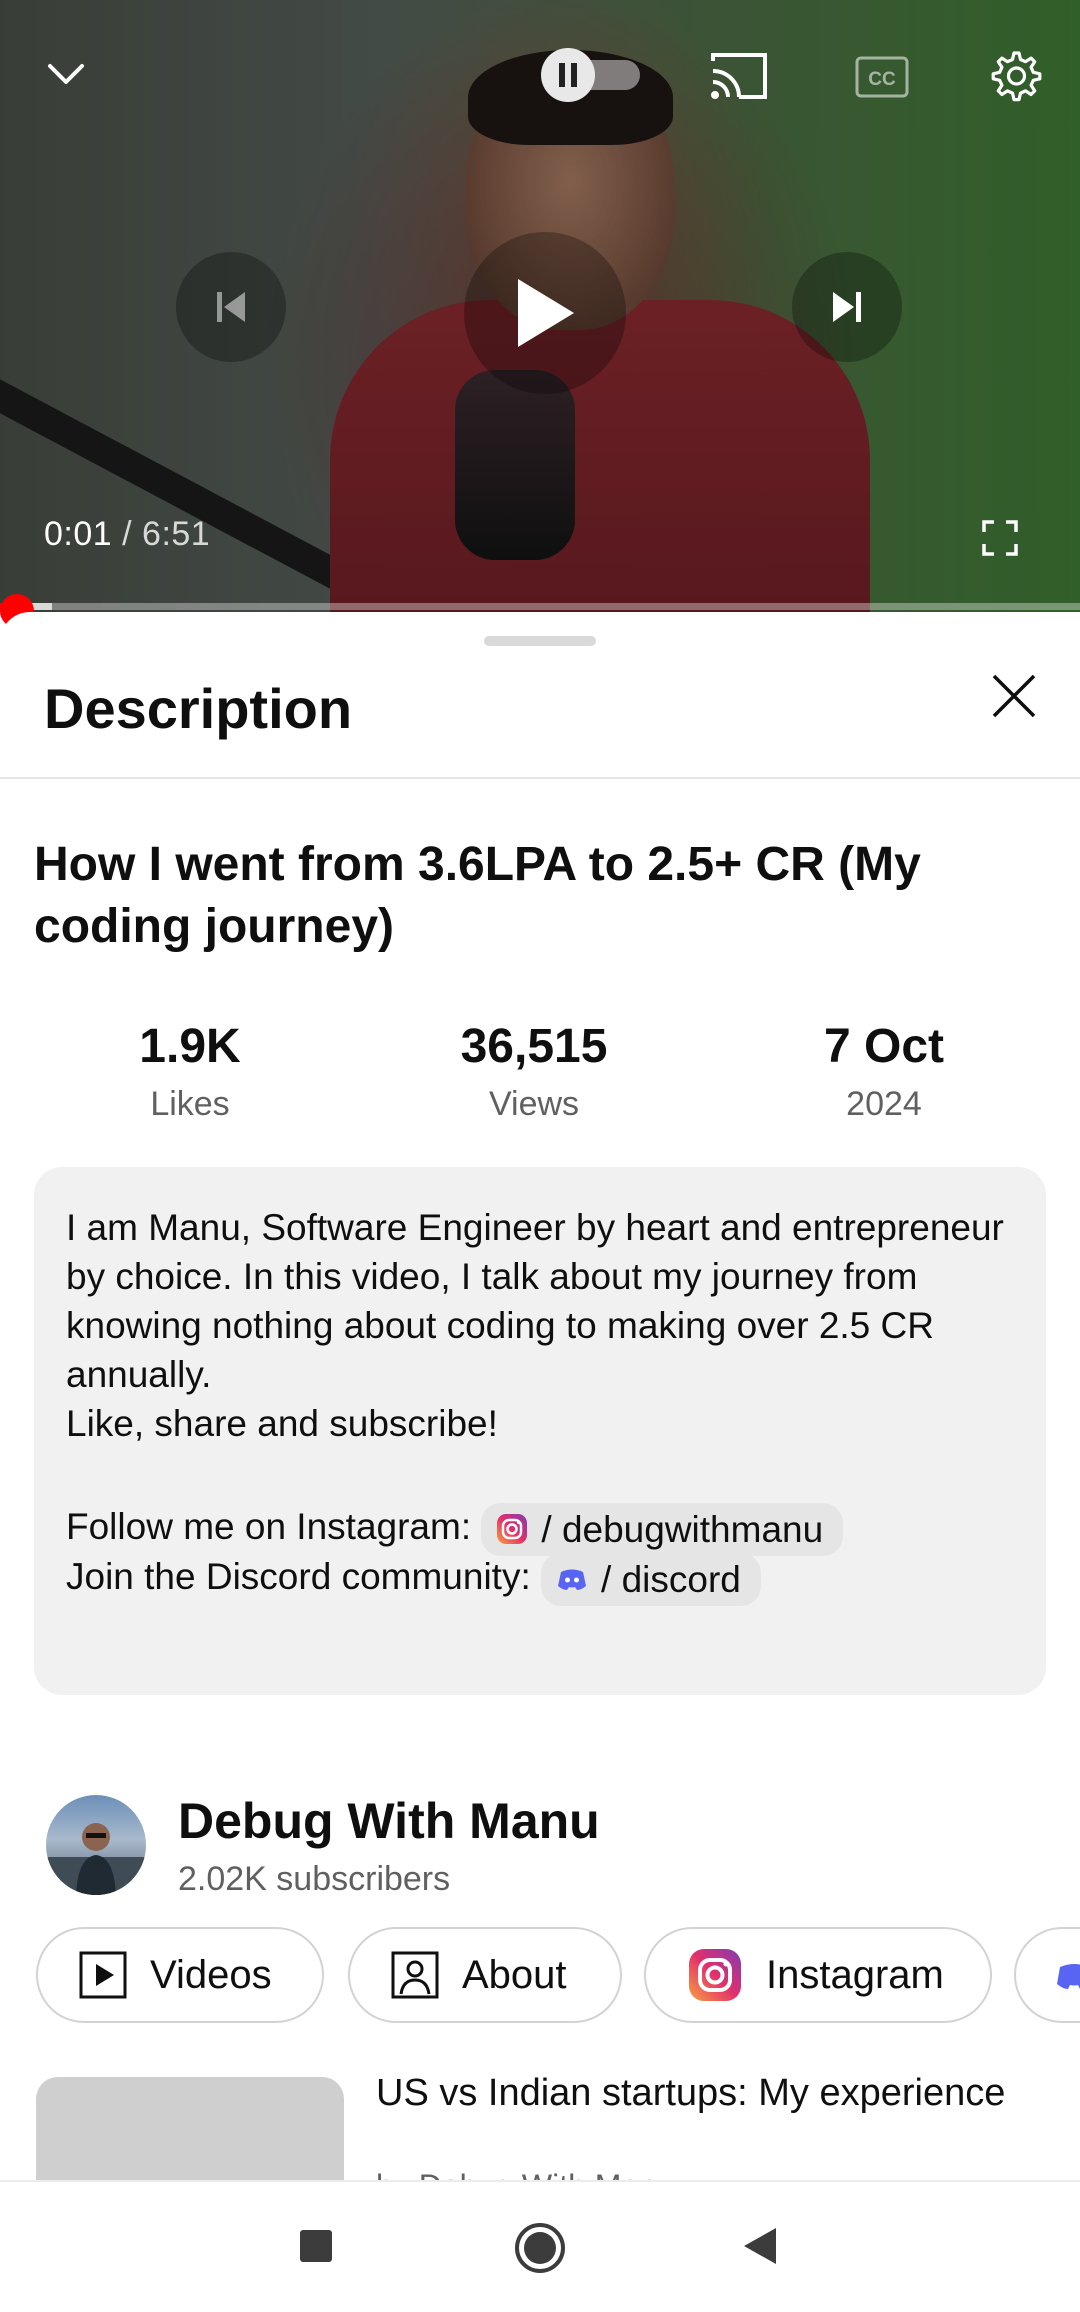 This screenshot has height=2312, width=1080. Describe the element at coordinates (211, 1974) in the screenshot. I see `tab-label: Videos` at that location.